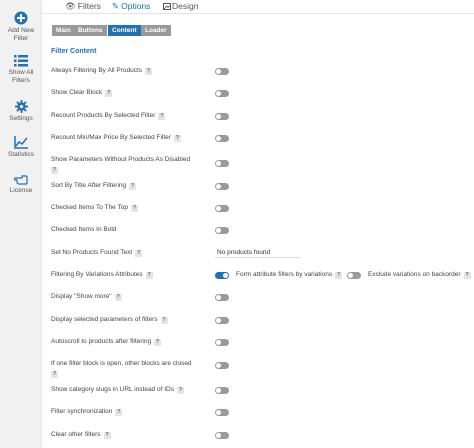 This screenshot has width=474, height=448. What do you see at coordinates (419, 275) in the screenshot?
I see `exclude-backorder-label: Exclude variations on backorder?` at bounding box center [419, 275].